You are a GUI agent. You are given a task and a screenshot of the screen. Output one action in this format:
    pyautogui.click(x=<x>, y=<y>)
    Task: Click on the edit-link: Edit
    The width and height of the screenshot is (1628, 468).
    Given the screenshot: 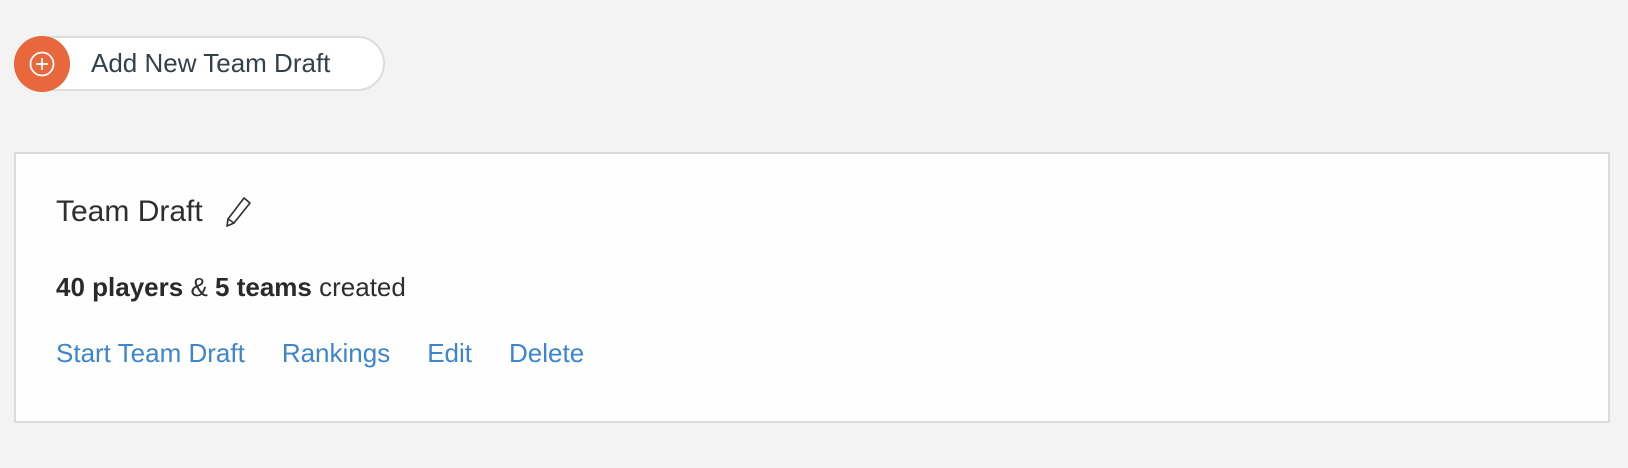 What is the action you would take?
    pyautogui.click(x=449, y=353)
    